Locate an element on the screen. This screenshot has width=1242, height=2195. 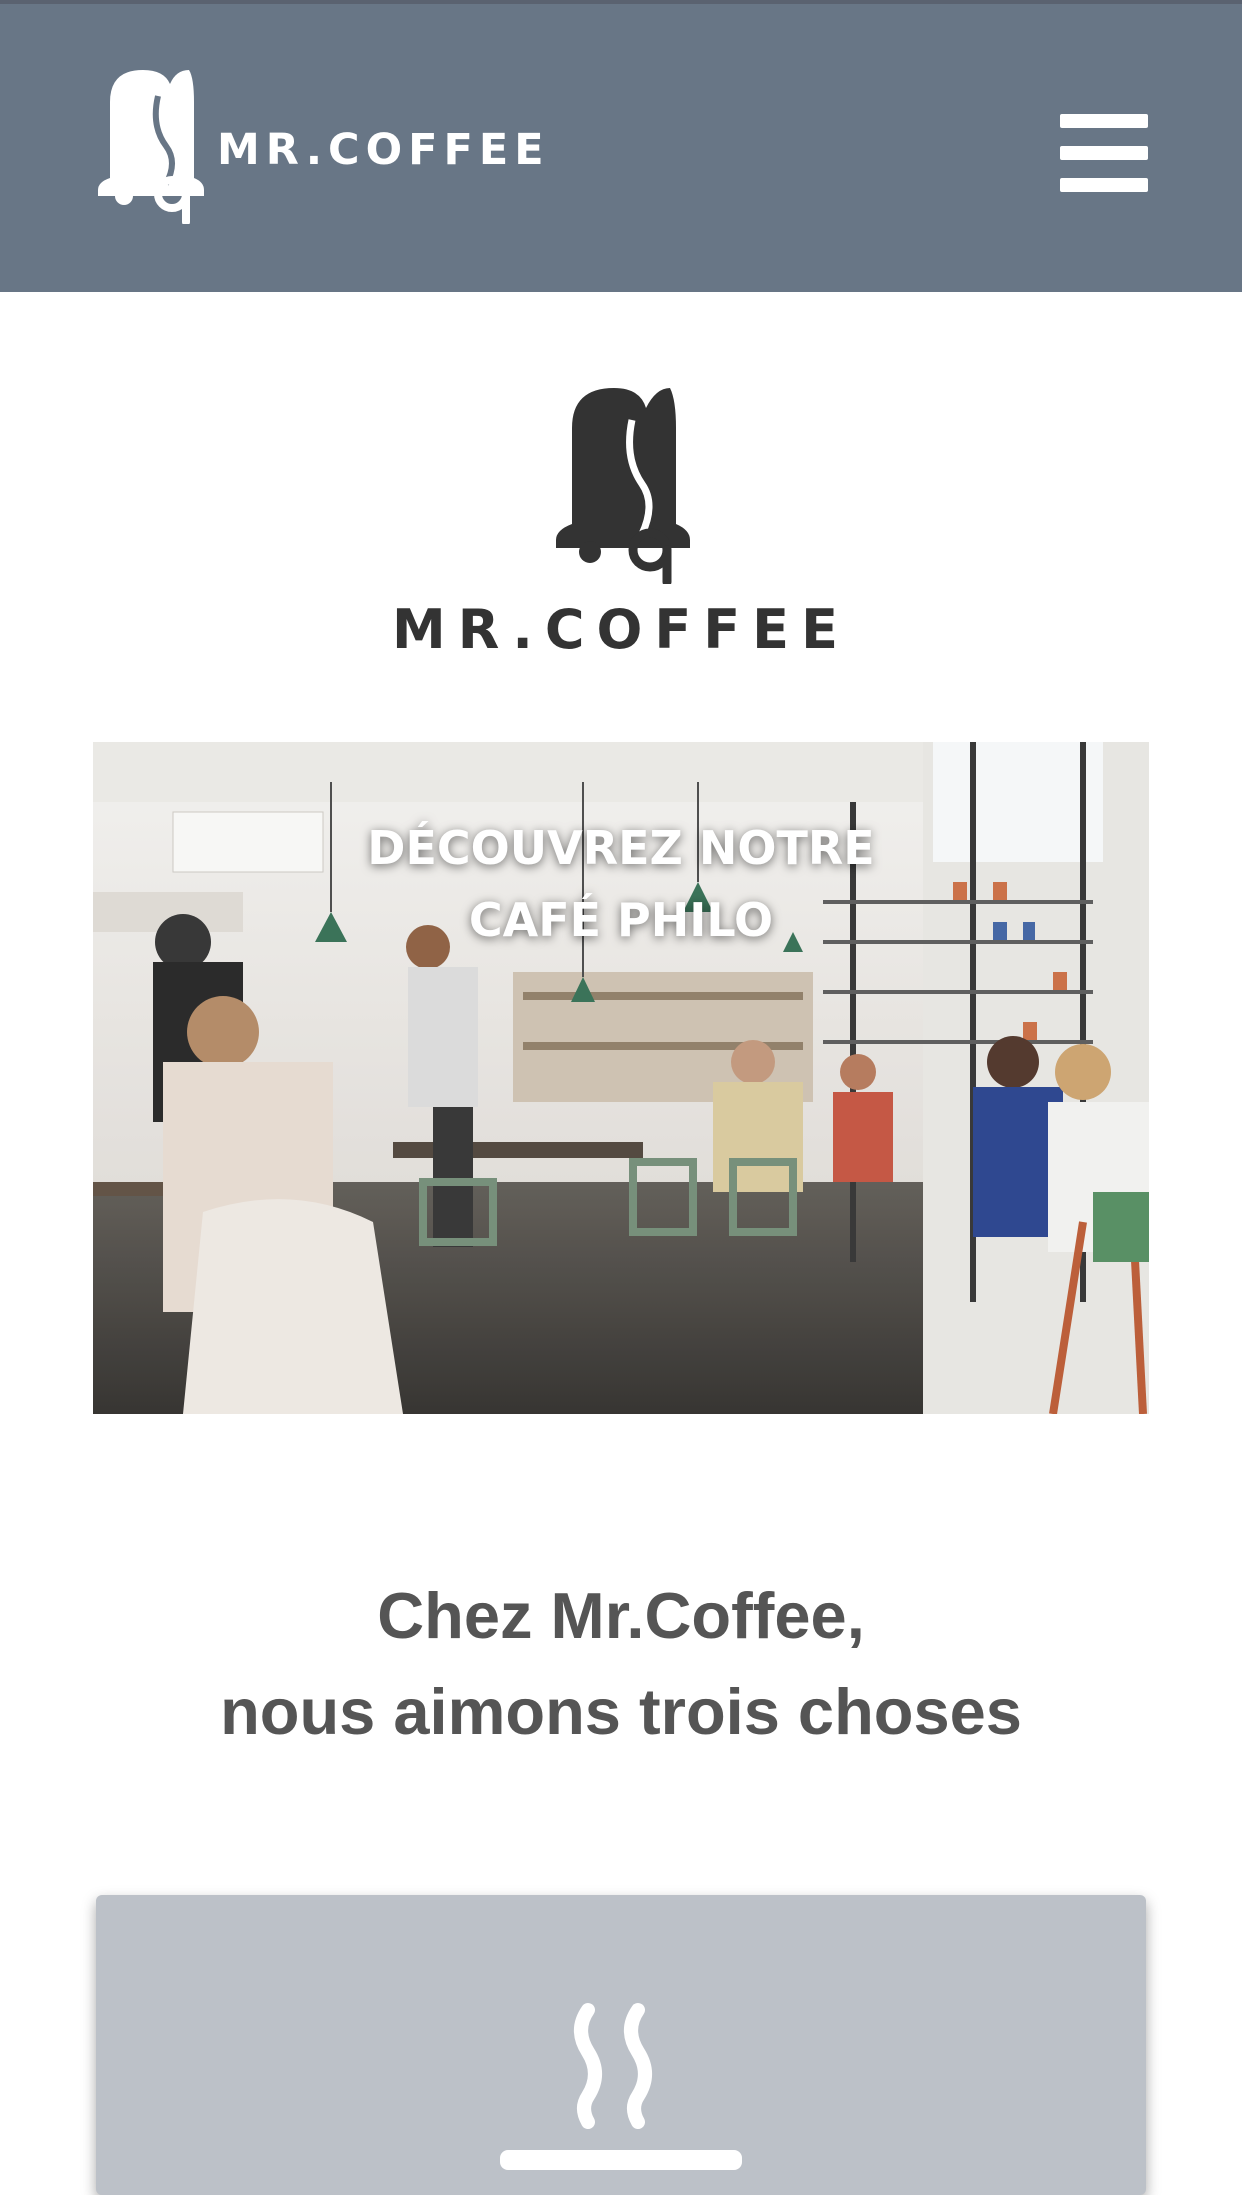
hero-title-line: DÉCOUVREZ NOTRE is located at coordinates (621, 848).